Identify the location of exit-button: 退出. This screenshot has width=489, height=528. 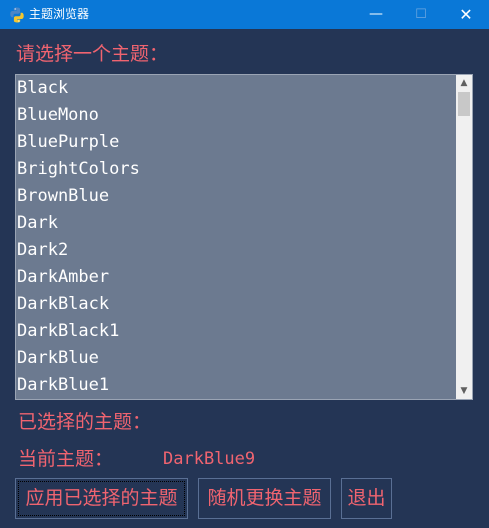
(366, 498).